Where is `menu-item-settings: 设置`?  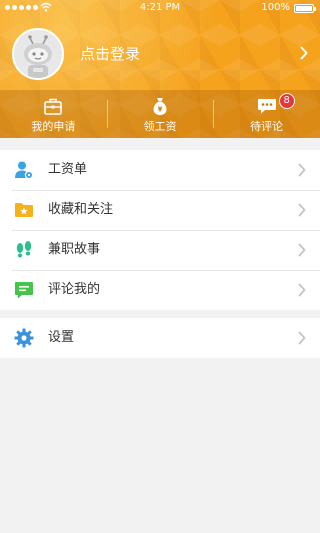 menu-item-settings: 设置 is located at coordinates (160, 338).